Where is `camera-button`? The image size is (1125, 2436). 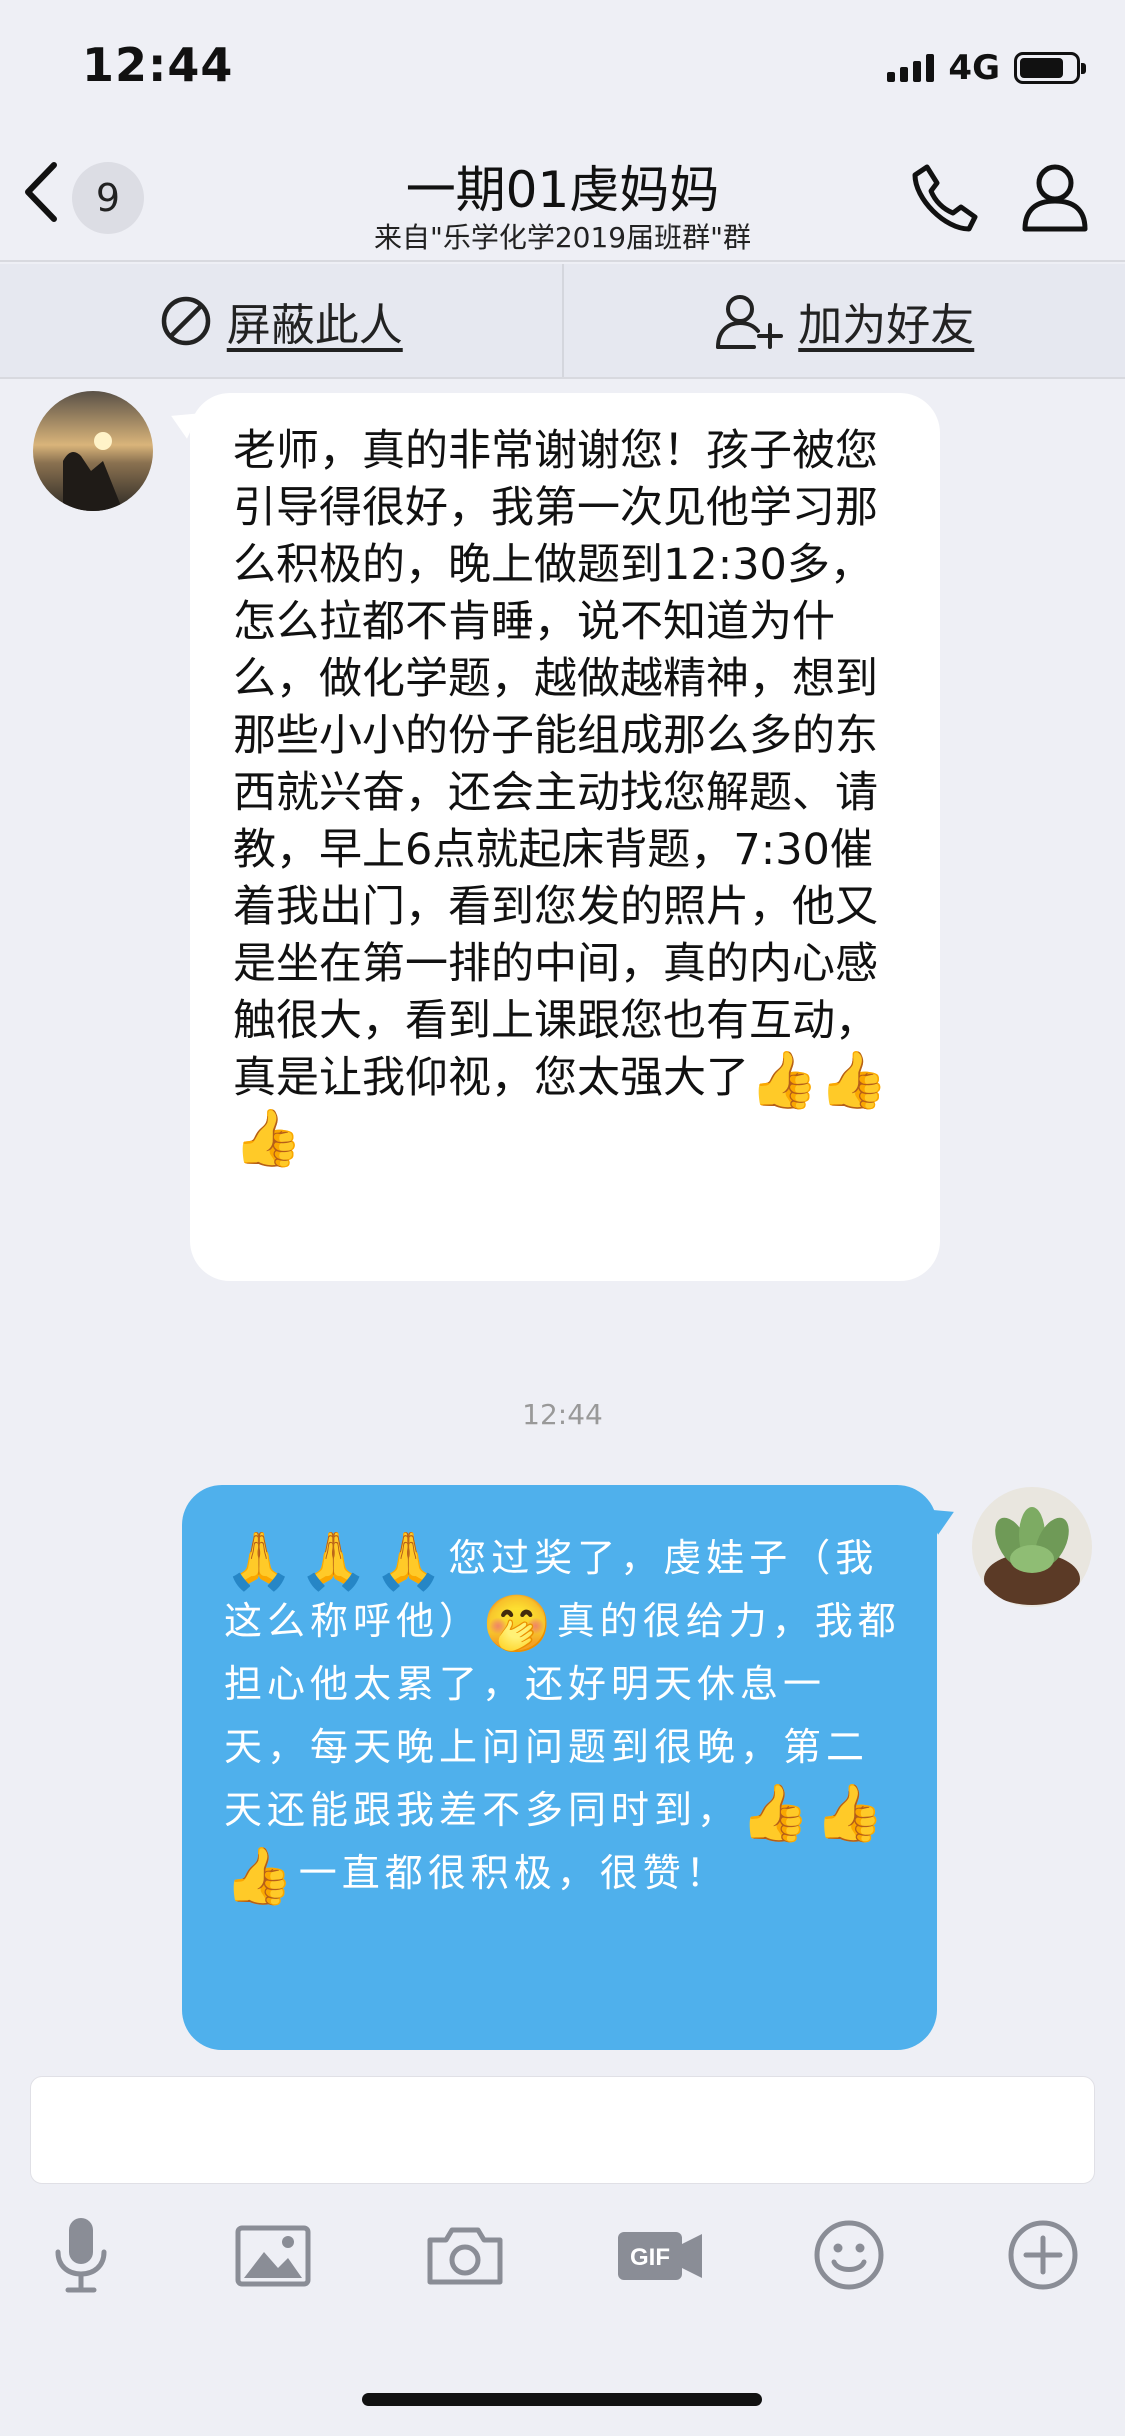
camera-button is located at coordinates (465, 2255).